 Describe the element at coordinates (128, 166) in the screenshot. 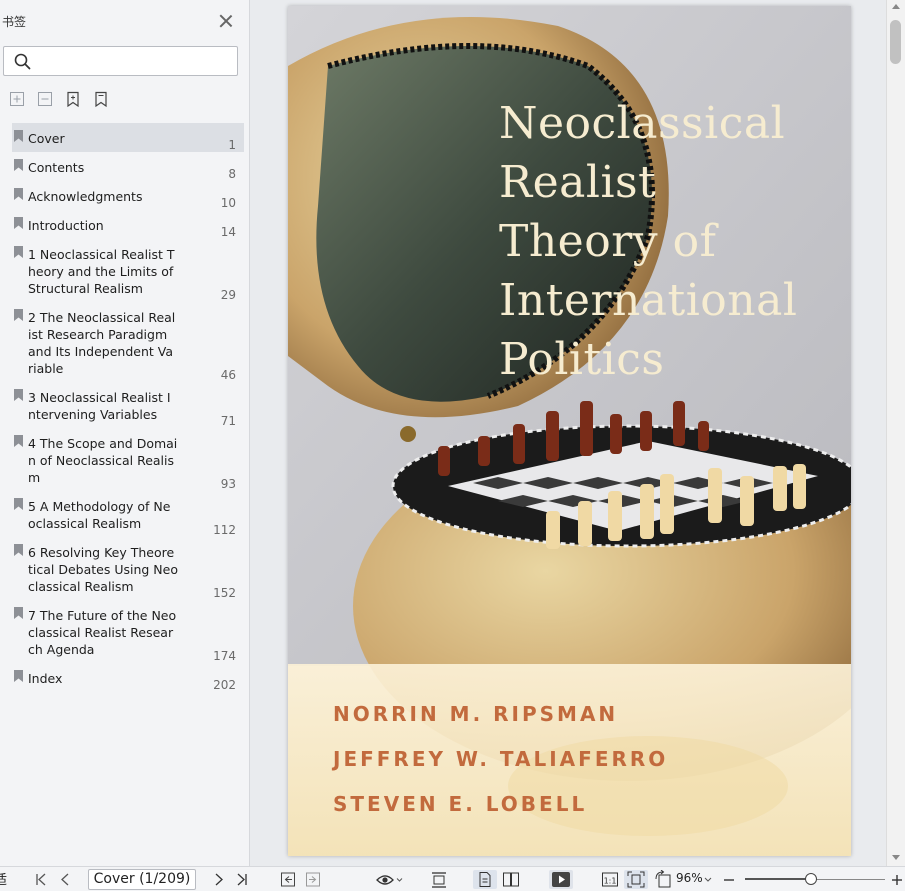

I see `bookmark-item: Contents 8` at that location.